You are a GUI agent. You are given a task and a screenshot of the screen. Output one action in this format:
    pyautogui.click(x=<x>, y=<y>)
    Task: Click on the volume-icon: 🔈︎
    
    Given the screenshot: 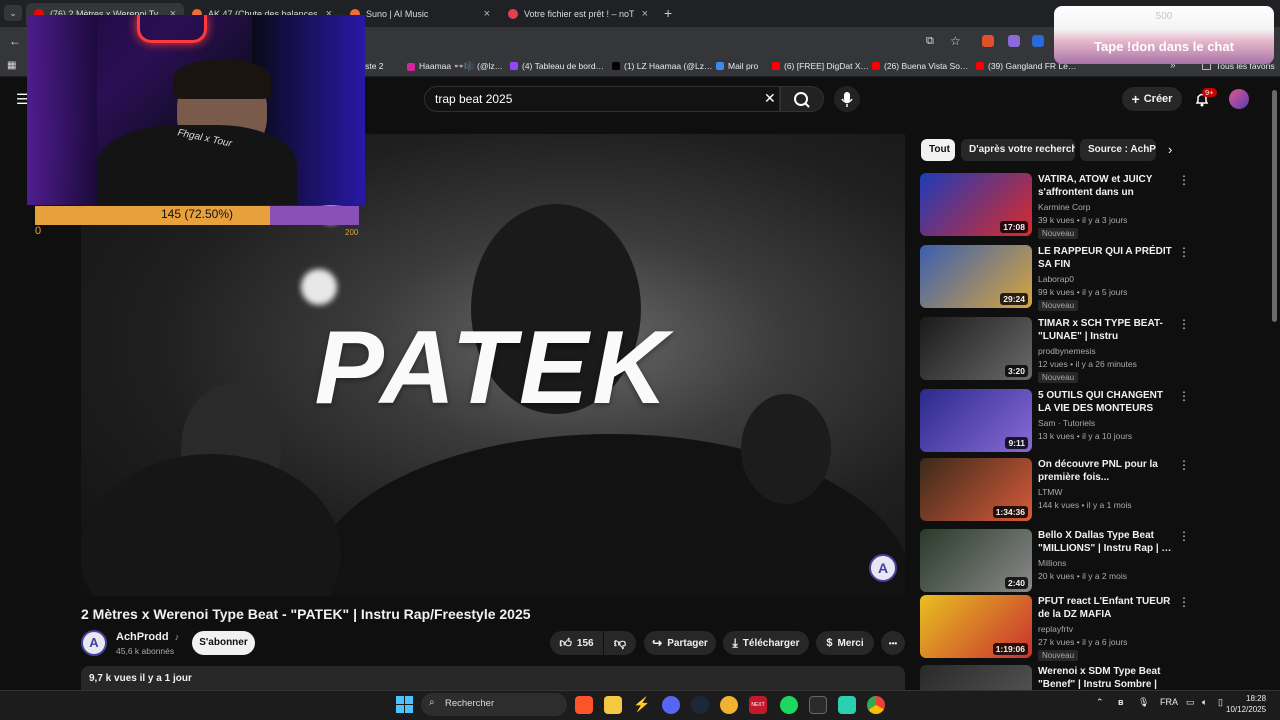 What is the action you would take?
    pyautogui.click(x=1204, y=702)
    